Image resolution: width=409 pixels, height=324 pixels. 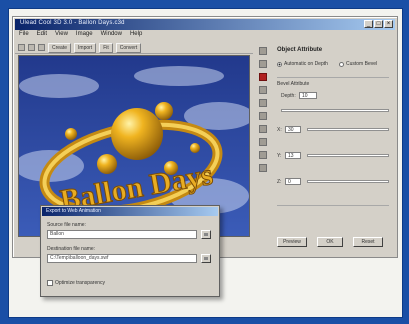 I want to click on optimize-checkbox: Optimize transparency, so click(x=76, y=283).